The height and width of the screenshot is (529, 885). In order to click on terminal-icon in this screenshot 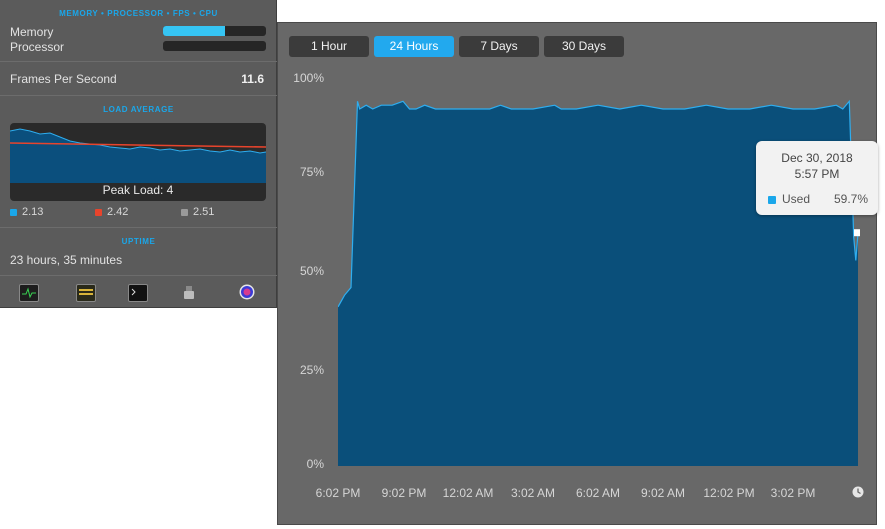, I will do `click(138, 293)`.